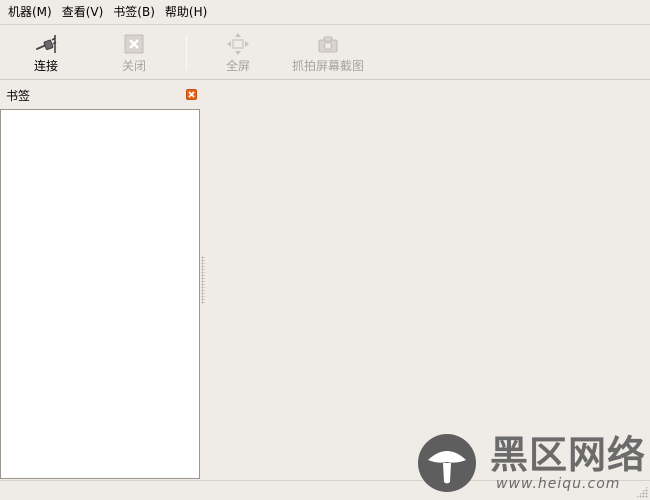 The image size is (650, 500). I want to click on screenshot-button: 抓拍屏幕截图, so click(328, 53).